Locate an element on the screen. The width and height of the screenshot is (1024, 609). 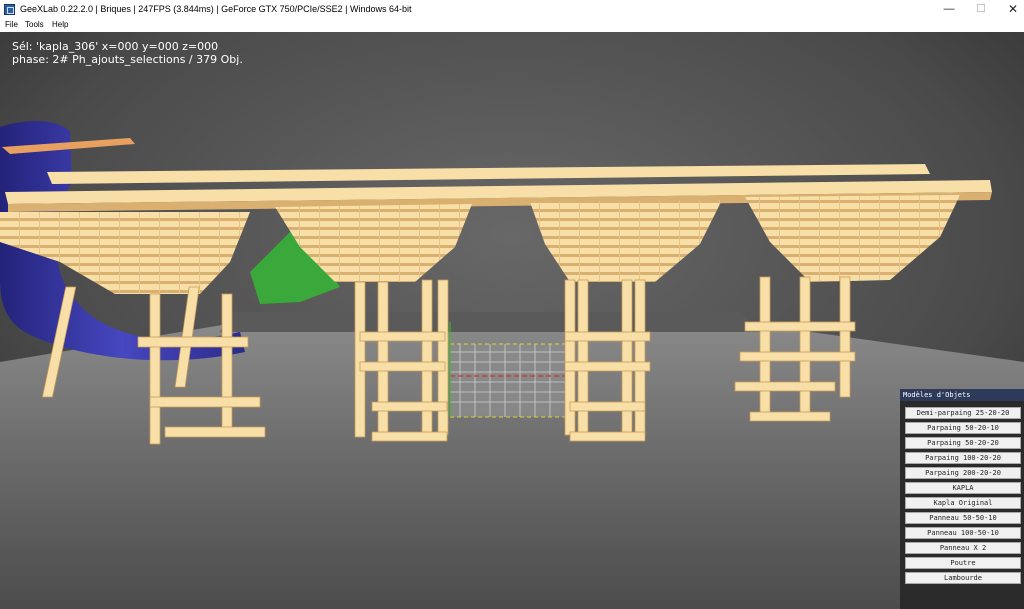
app-icon is located at coordinates (9, 9).